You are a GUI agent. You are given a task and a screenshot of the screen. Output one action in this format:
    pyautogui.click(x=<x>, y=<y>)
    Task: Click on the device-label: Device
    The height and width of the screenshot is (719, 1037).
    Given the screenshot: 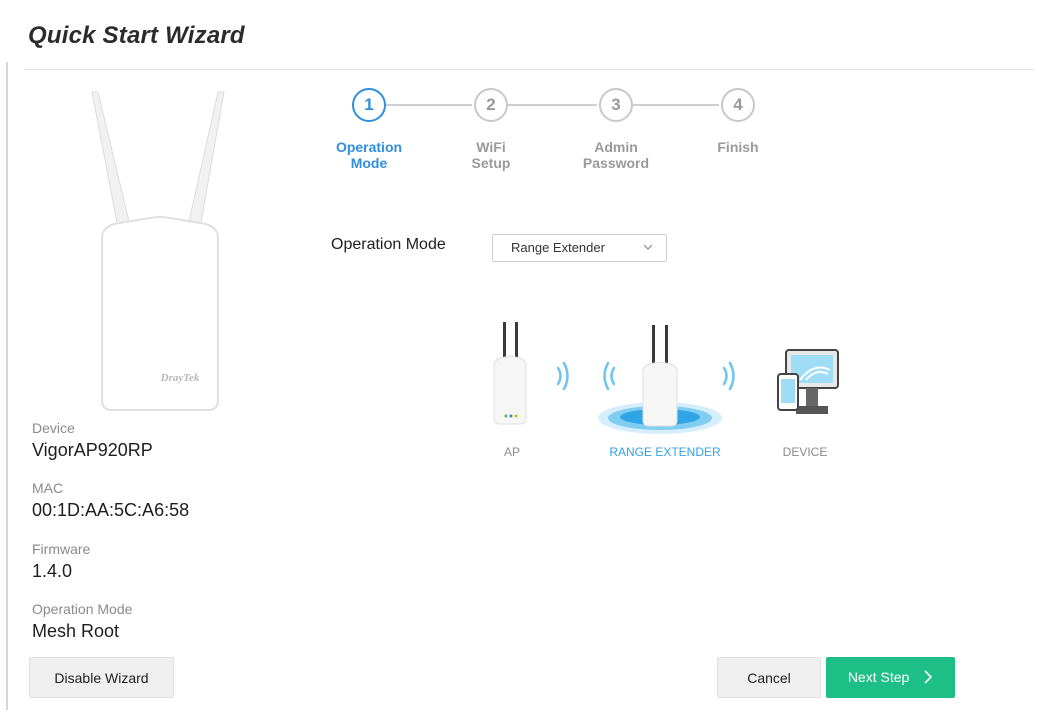 What is the action you would take?
    pyautogui.click(x=53, y=428)
    